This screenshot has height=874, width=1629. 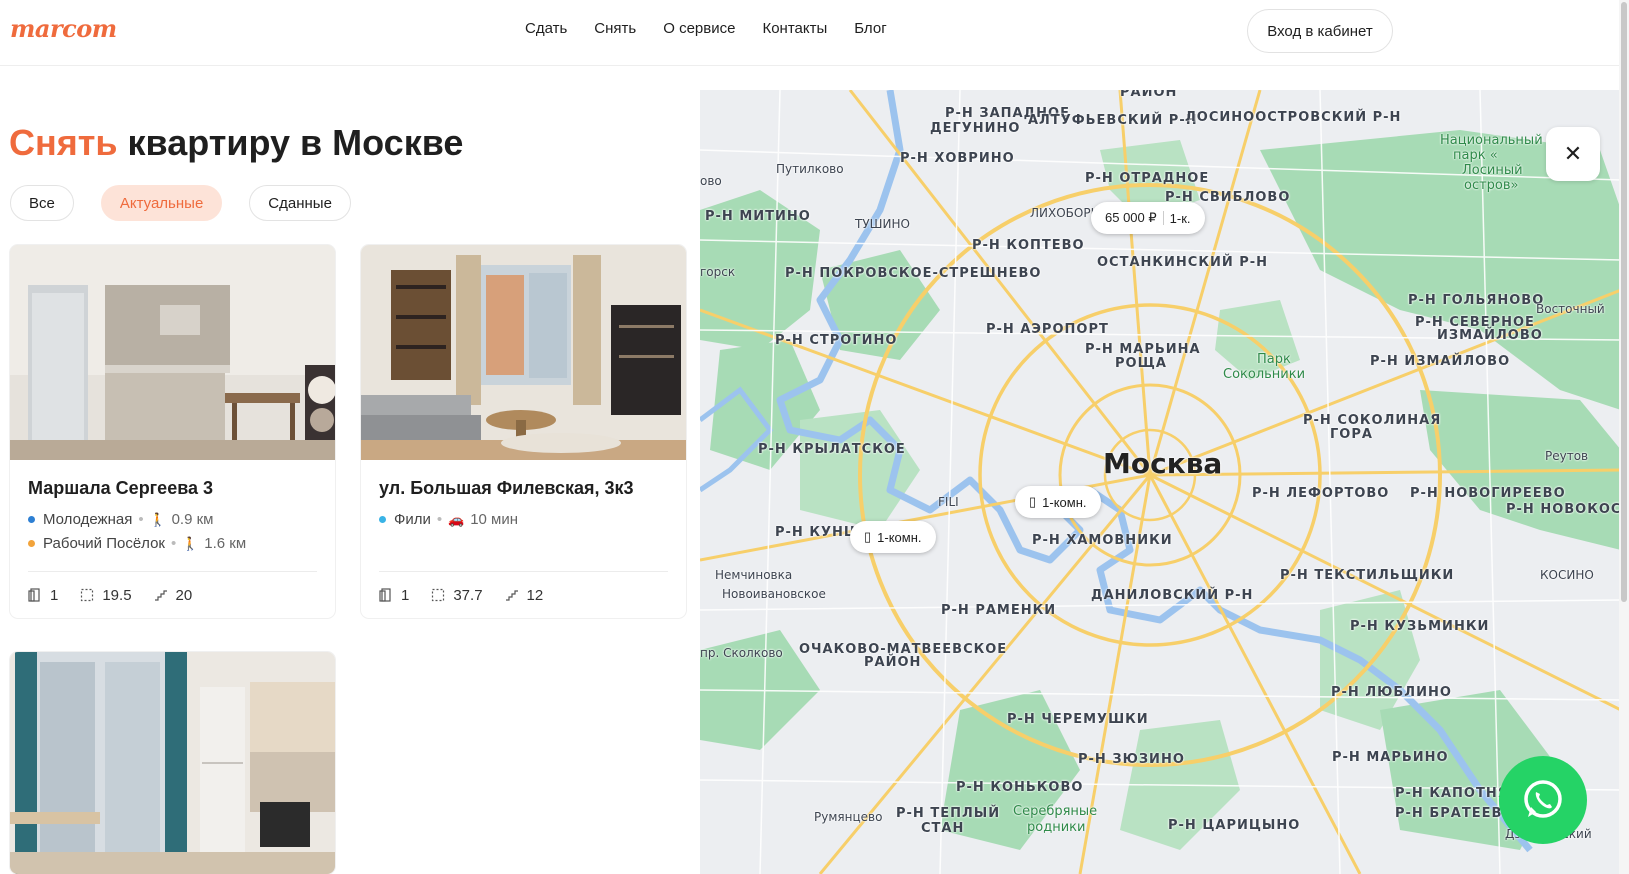 I want to click on map-label: Р-Н ОТРАДНОЕ, so click(x=1147, y=178).